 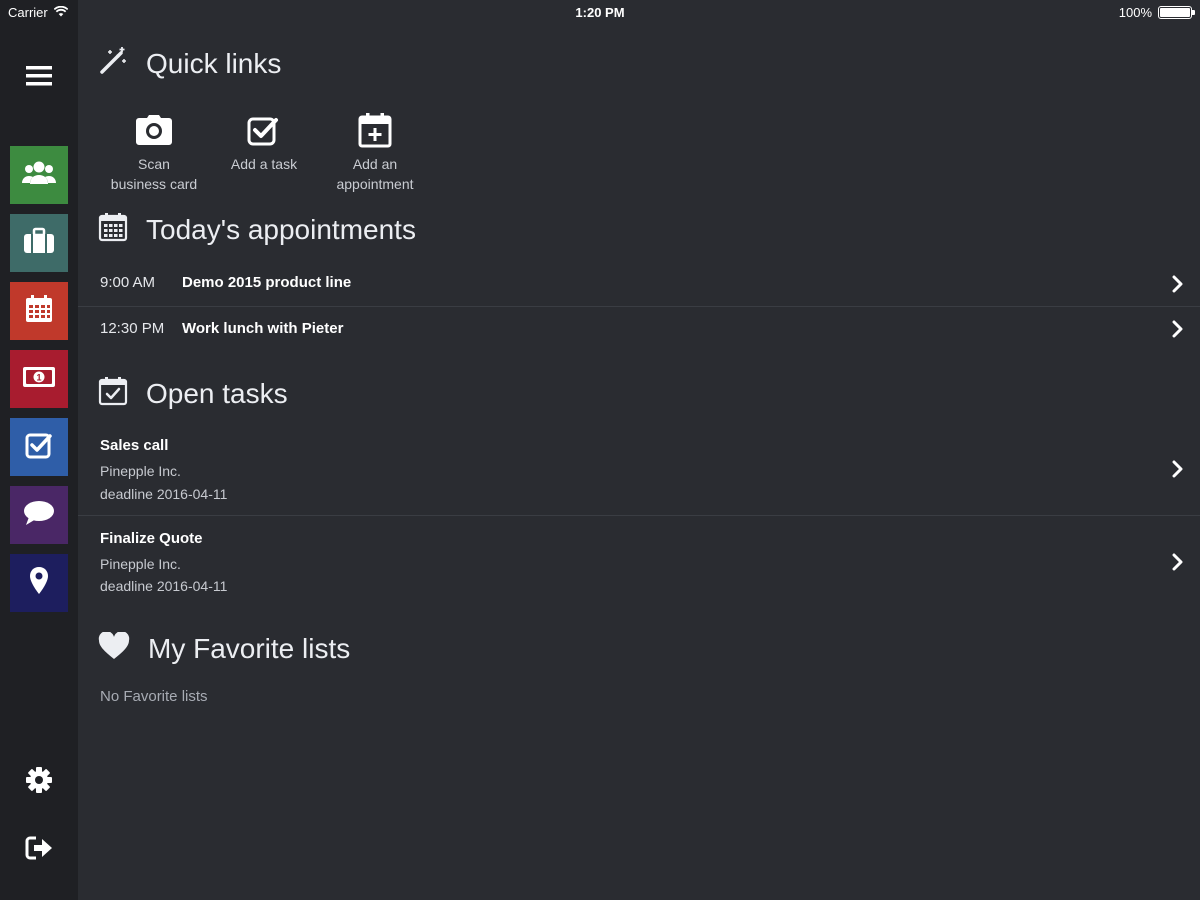 What do you see at coordinates (39, 76) in the screenshot?
I see `hamburger-menu-icon` at bounding box center [39, 76].